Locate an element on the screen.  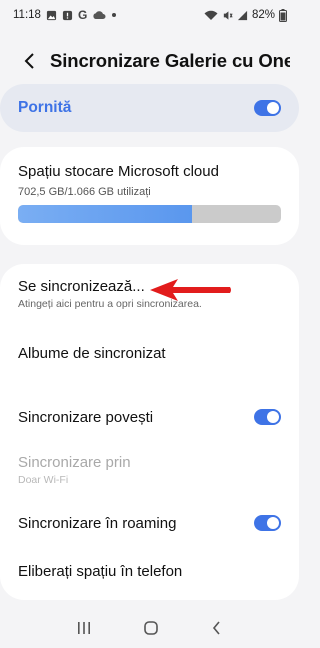
albums-row: Albume de sincronizat is located at coordinates (149, 353).